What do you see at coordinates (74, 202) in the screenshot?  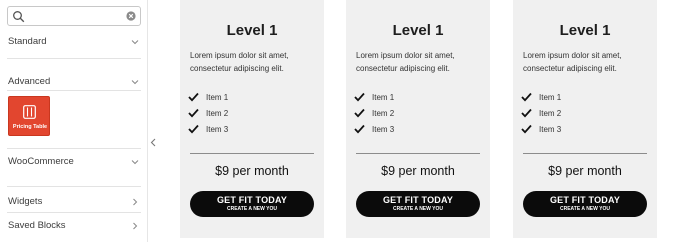 I see `panel-widgets: Widgets` at bounding box center [74, 202].